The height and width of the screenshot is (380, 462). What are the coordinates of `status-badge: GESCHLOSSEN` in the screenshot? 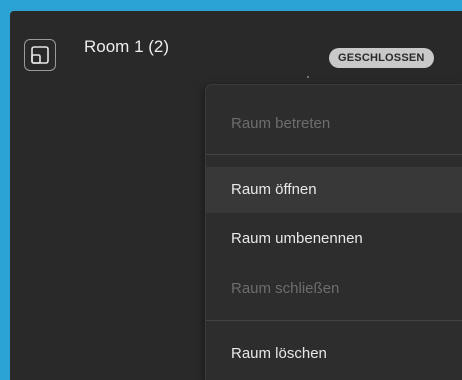 It's located at (381, 58).